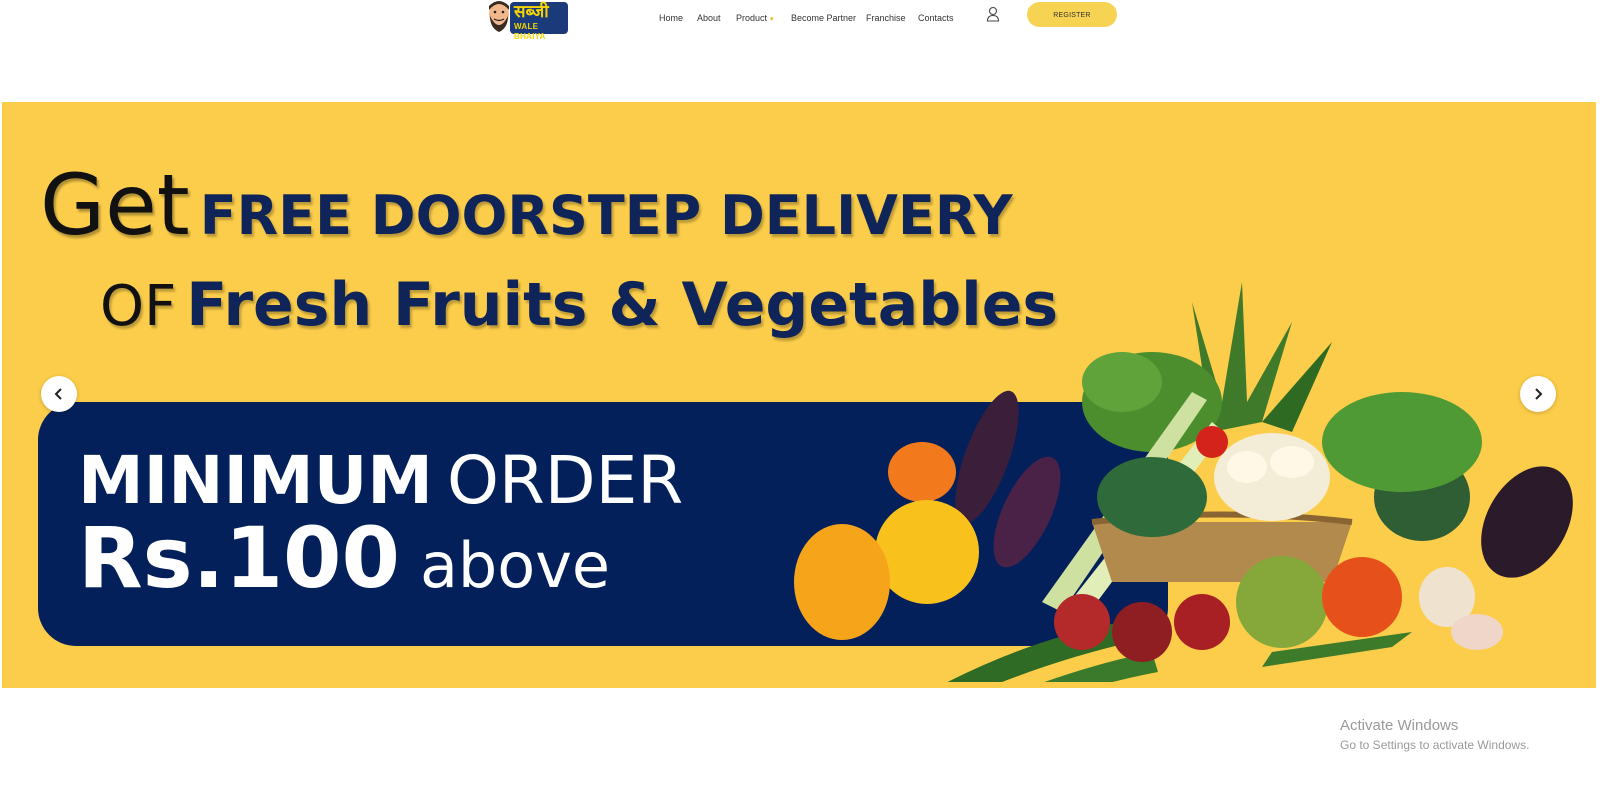 The width and height of the screenshot is (1600, 794). I want to click on brand-logo: सब्जी WALE BHAIYA, so click(529, 20).